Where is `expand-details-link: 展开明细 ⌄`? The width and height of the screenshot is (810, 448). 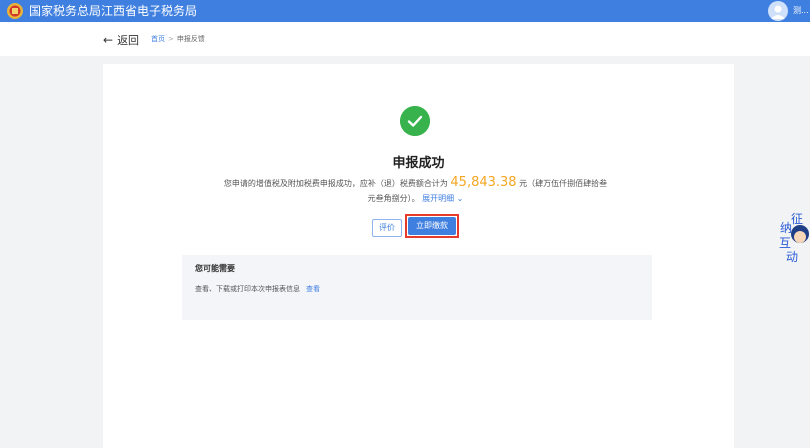 expand-details-link: 展开明细 ⌄ is located at coordinates (442, 198).